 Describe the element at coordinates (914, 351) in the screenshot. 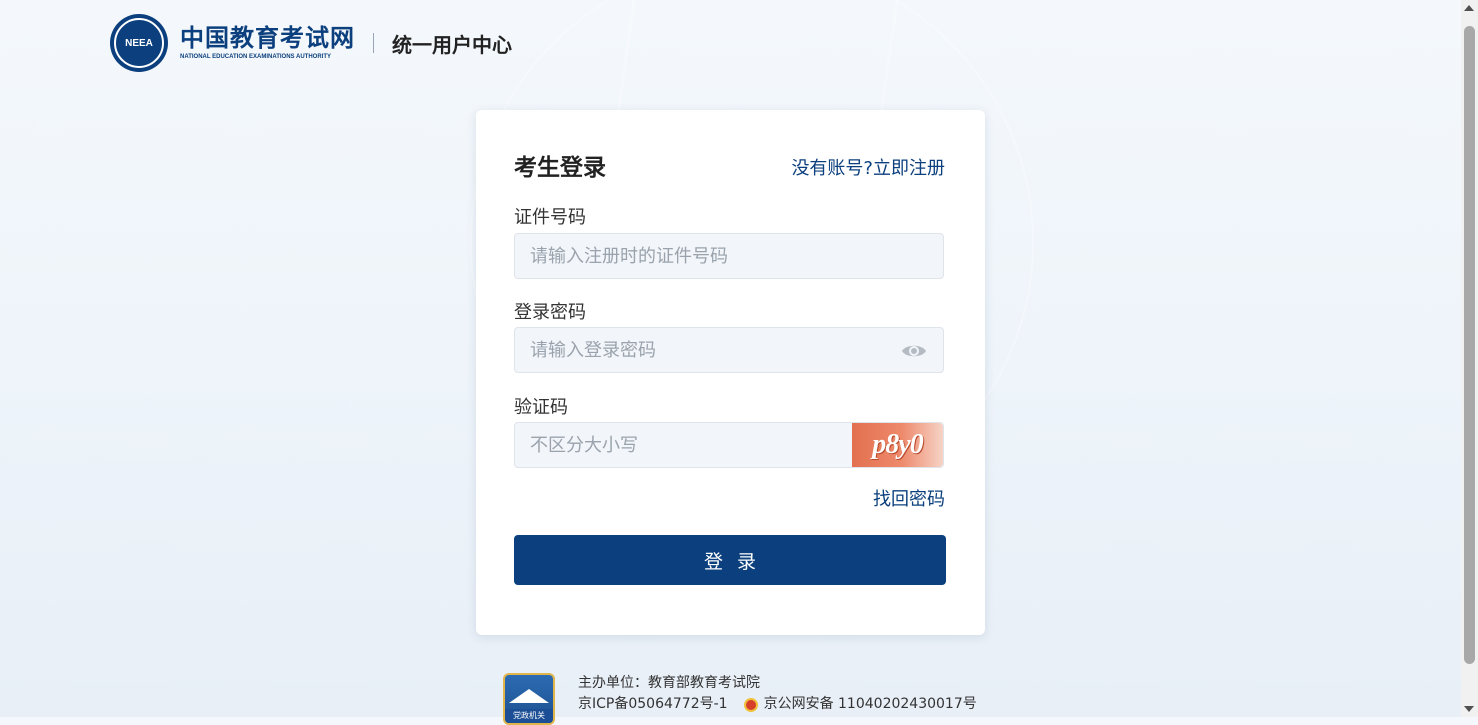

I see `show-password-eye-icon` at that location.